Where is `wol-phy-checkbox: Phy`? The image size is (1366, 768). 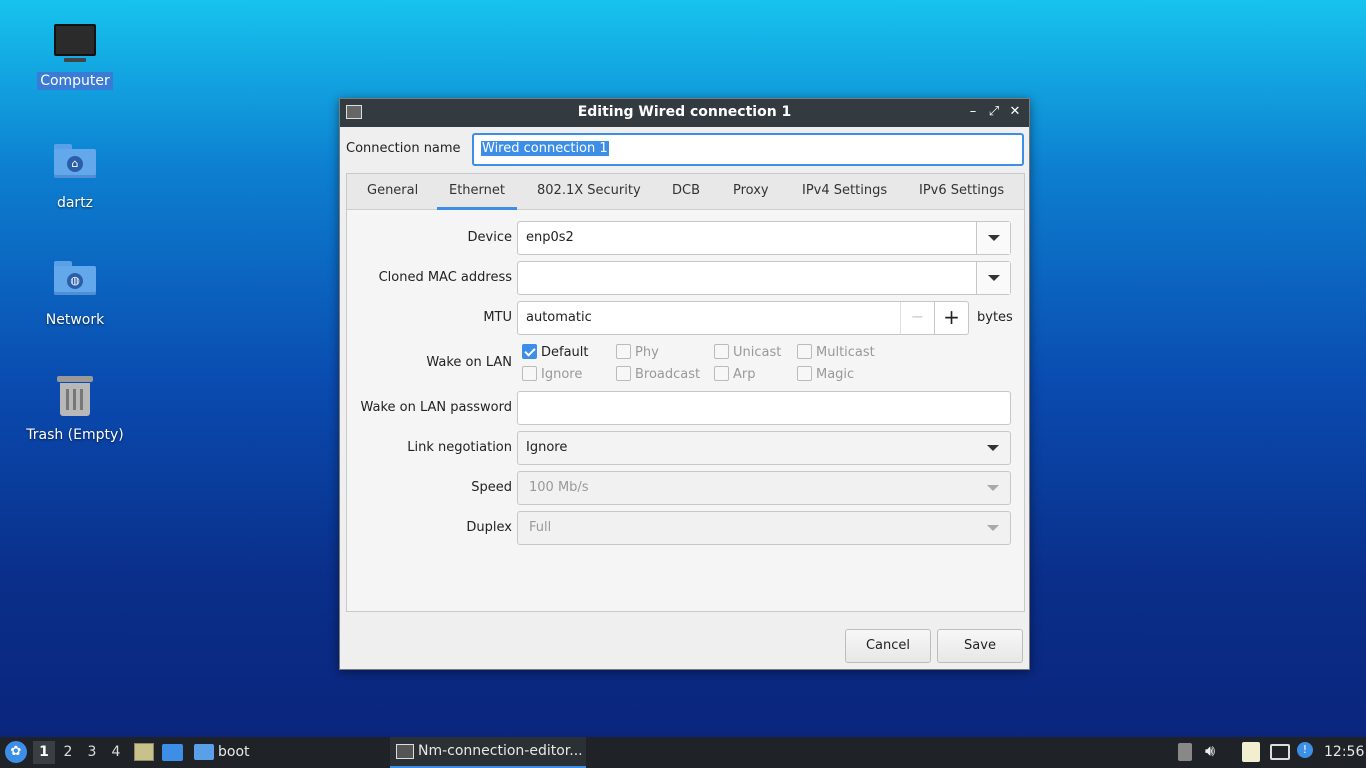 wol-phy-checkbox: Phy is located at coordinates (637, 352).